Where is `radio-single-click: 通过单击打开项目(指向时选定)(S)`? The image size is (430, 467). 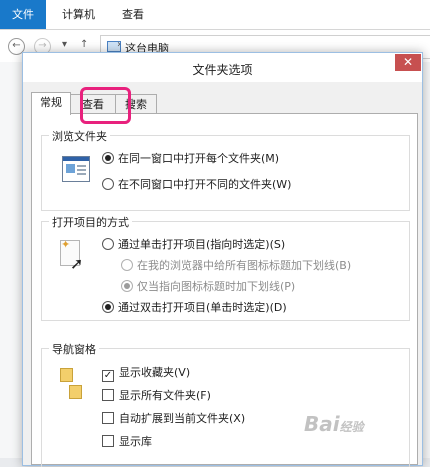
radio-single-click: 通过单击打开项目(指向时选定)(S) is located at coordinates (193, 244).